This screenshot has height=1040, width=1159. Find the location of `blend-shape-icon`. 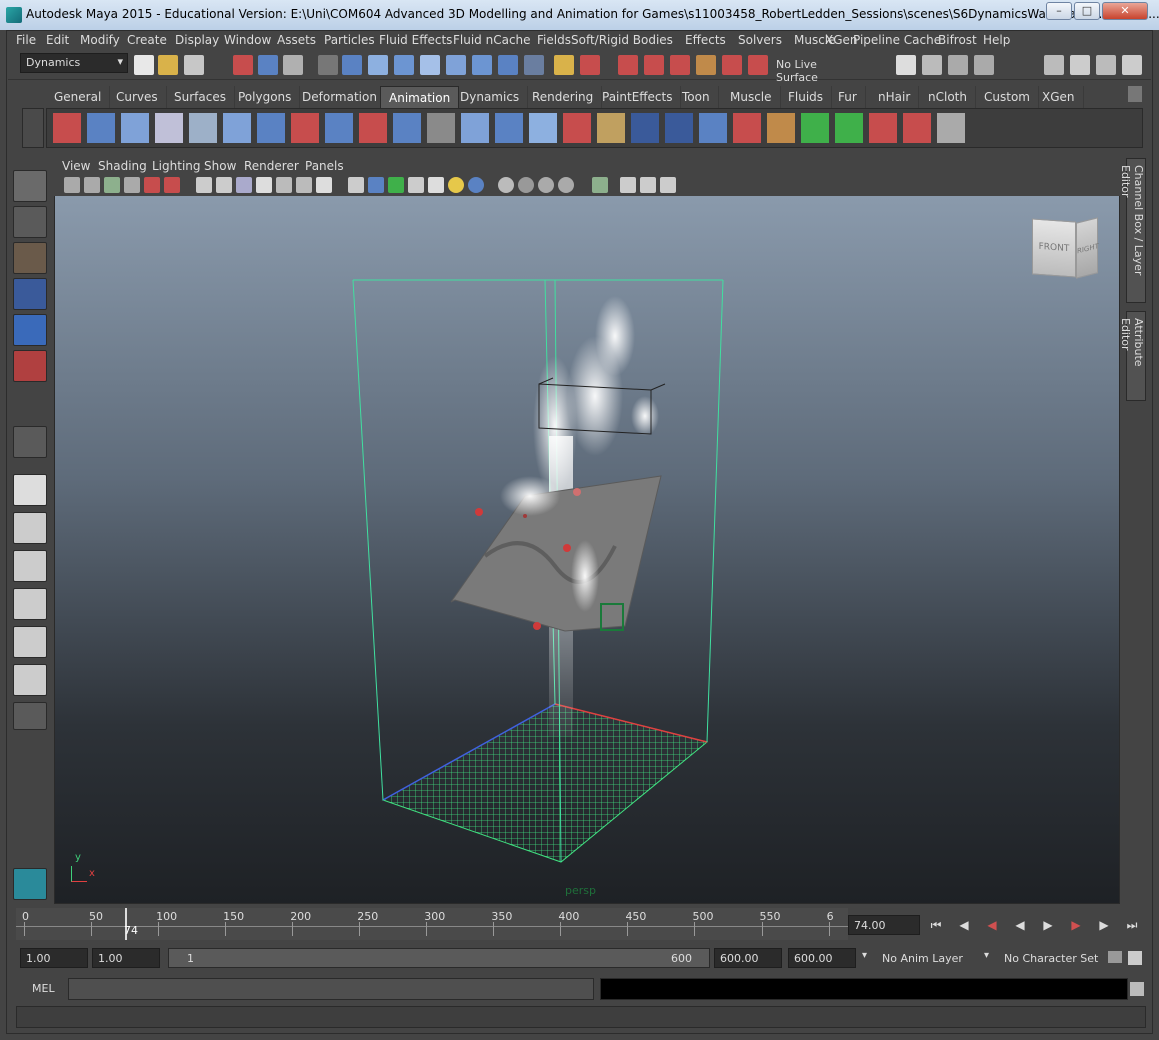

blend-shape-icon is located at coordinates (713, 128).